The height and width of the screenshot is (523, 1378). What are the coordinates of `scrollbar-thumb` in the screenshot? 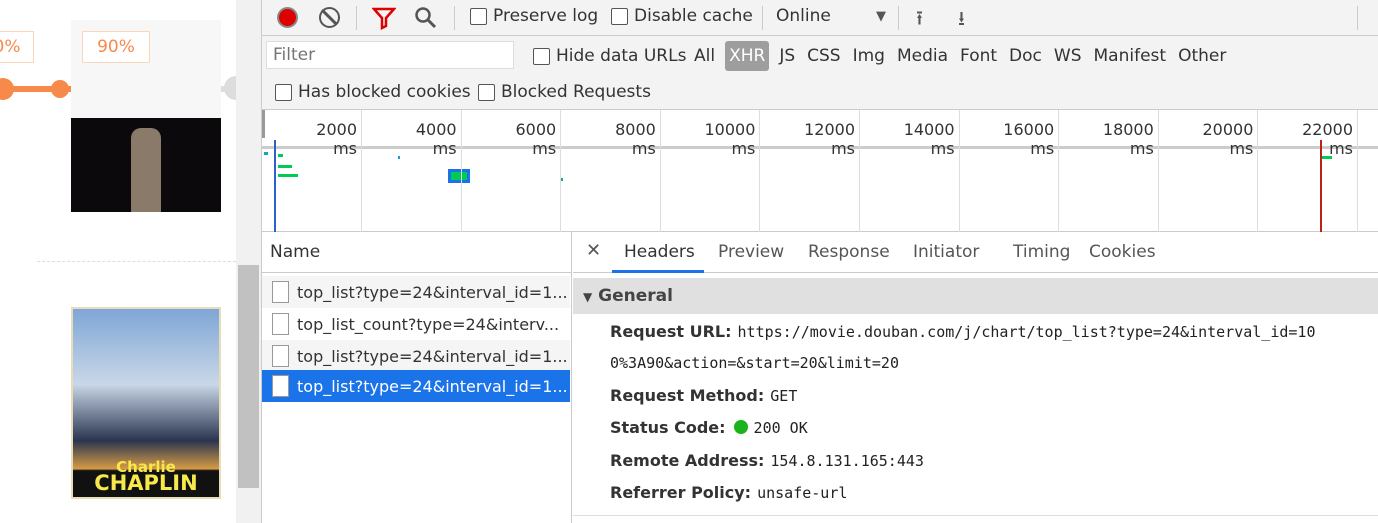 It's located at (248, 376).